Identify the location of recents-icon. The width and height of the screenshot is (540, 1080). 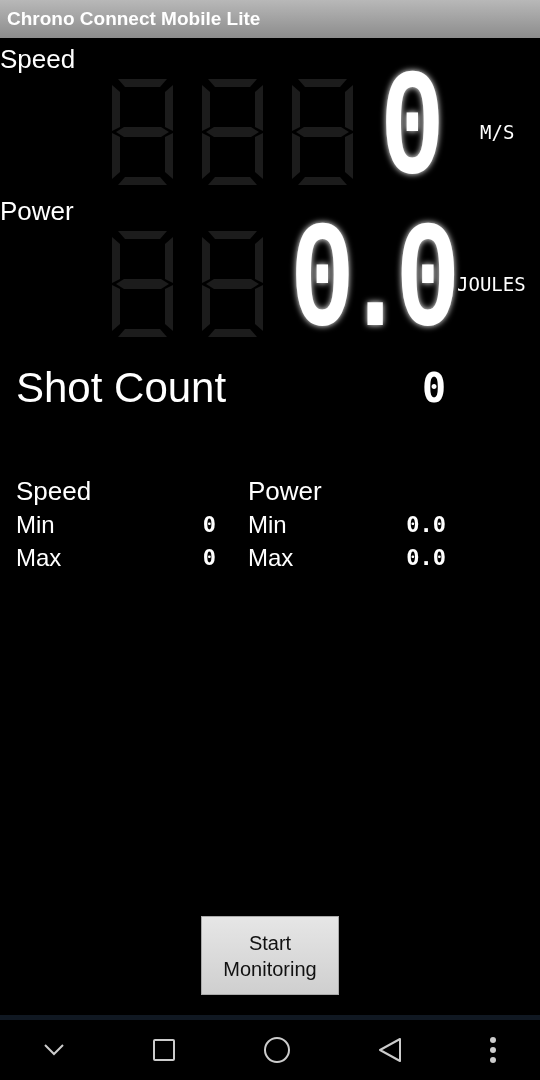
(164, 1050).